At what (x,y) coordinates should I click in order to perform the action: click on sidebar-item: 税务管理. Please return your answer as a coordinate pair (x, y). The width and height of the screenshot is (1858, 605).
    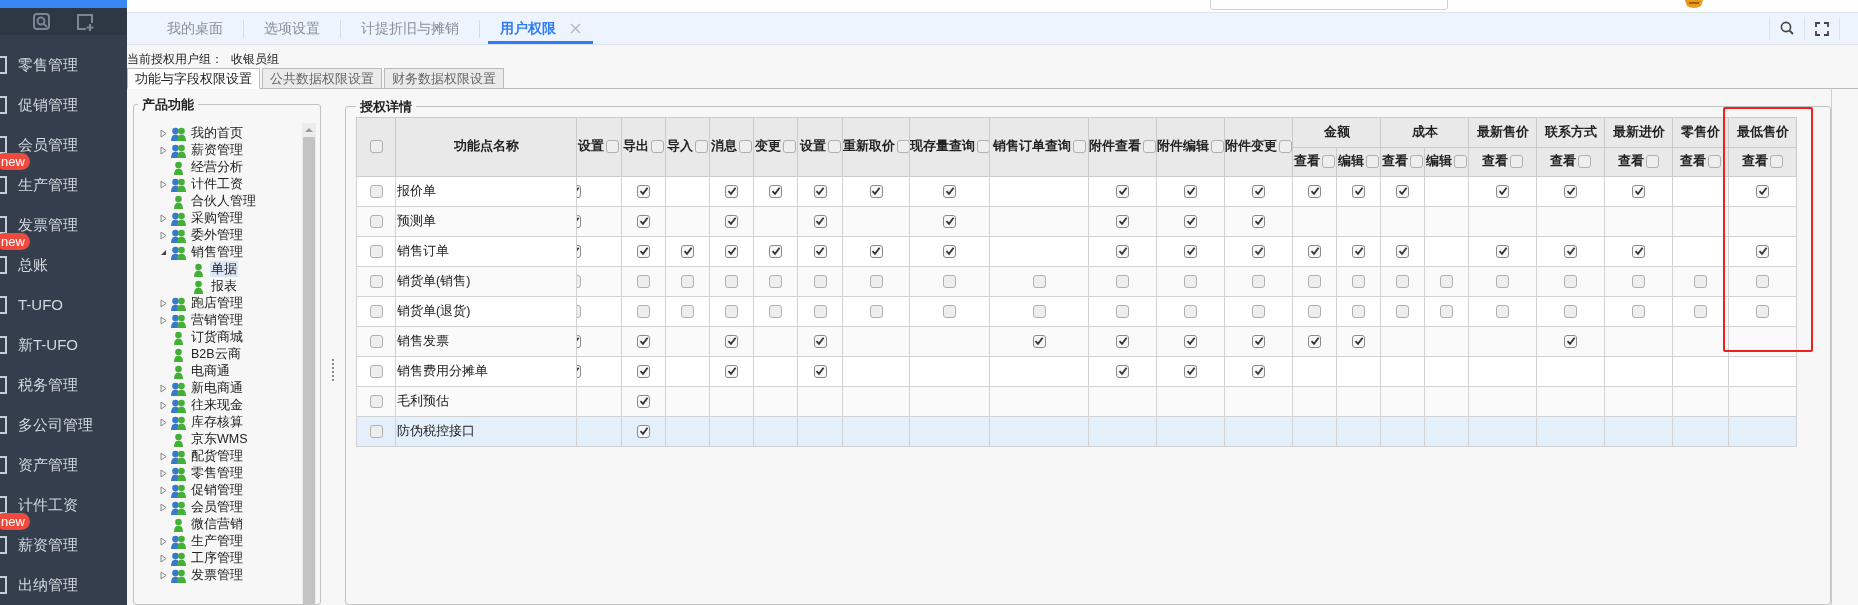
    Looking at the image, I should click on (48, 385).